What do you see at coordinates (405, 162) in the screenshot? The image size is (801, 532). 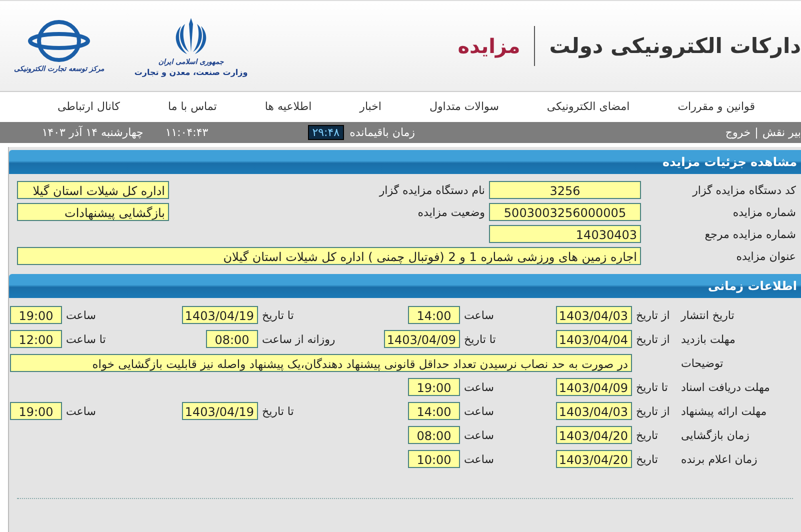 I see `section-header: مشاهده جزئیات مزایده` at bounding box center [405, 162].